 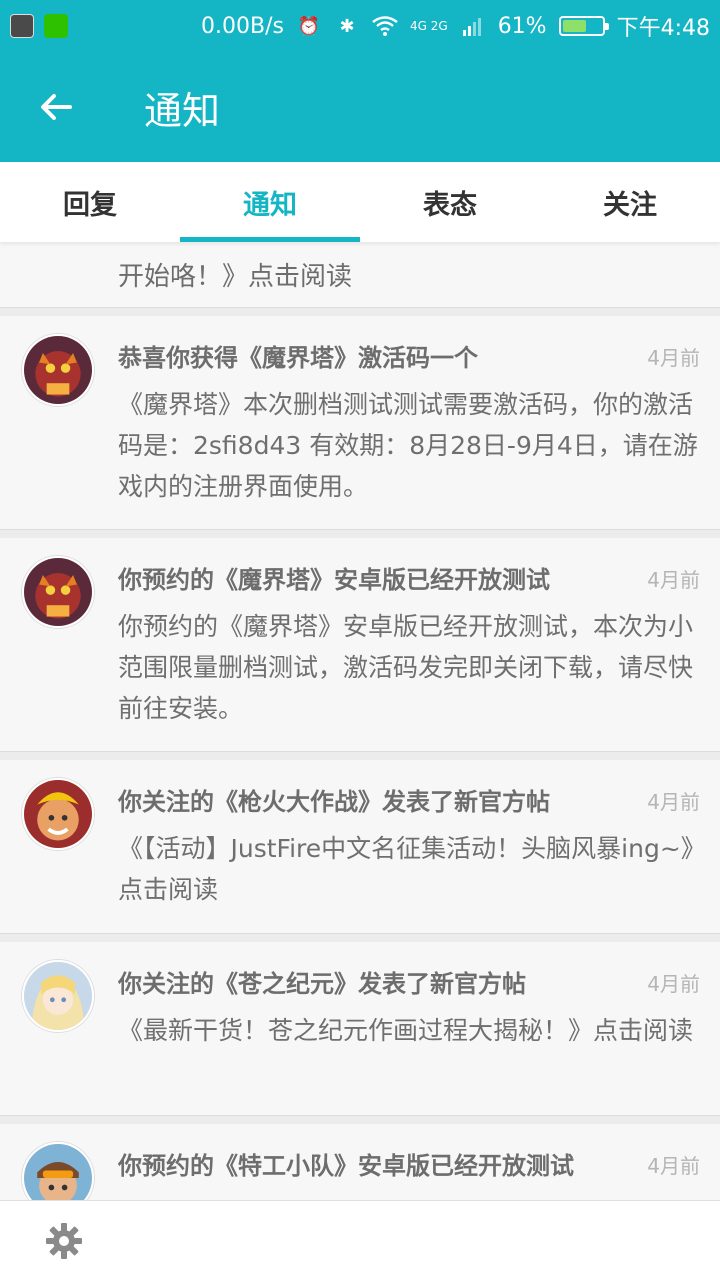 What do you see at coordinates (334, 802) in the screenshot?
I see `notification-title: 你关注的《枪火大作战》发表了新官方帖` at bounding box center [334, 802].